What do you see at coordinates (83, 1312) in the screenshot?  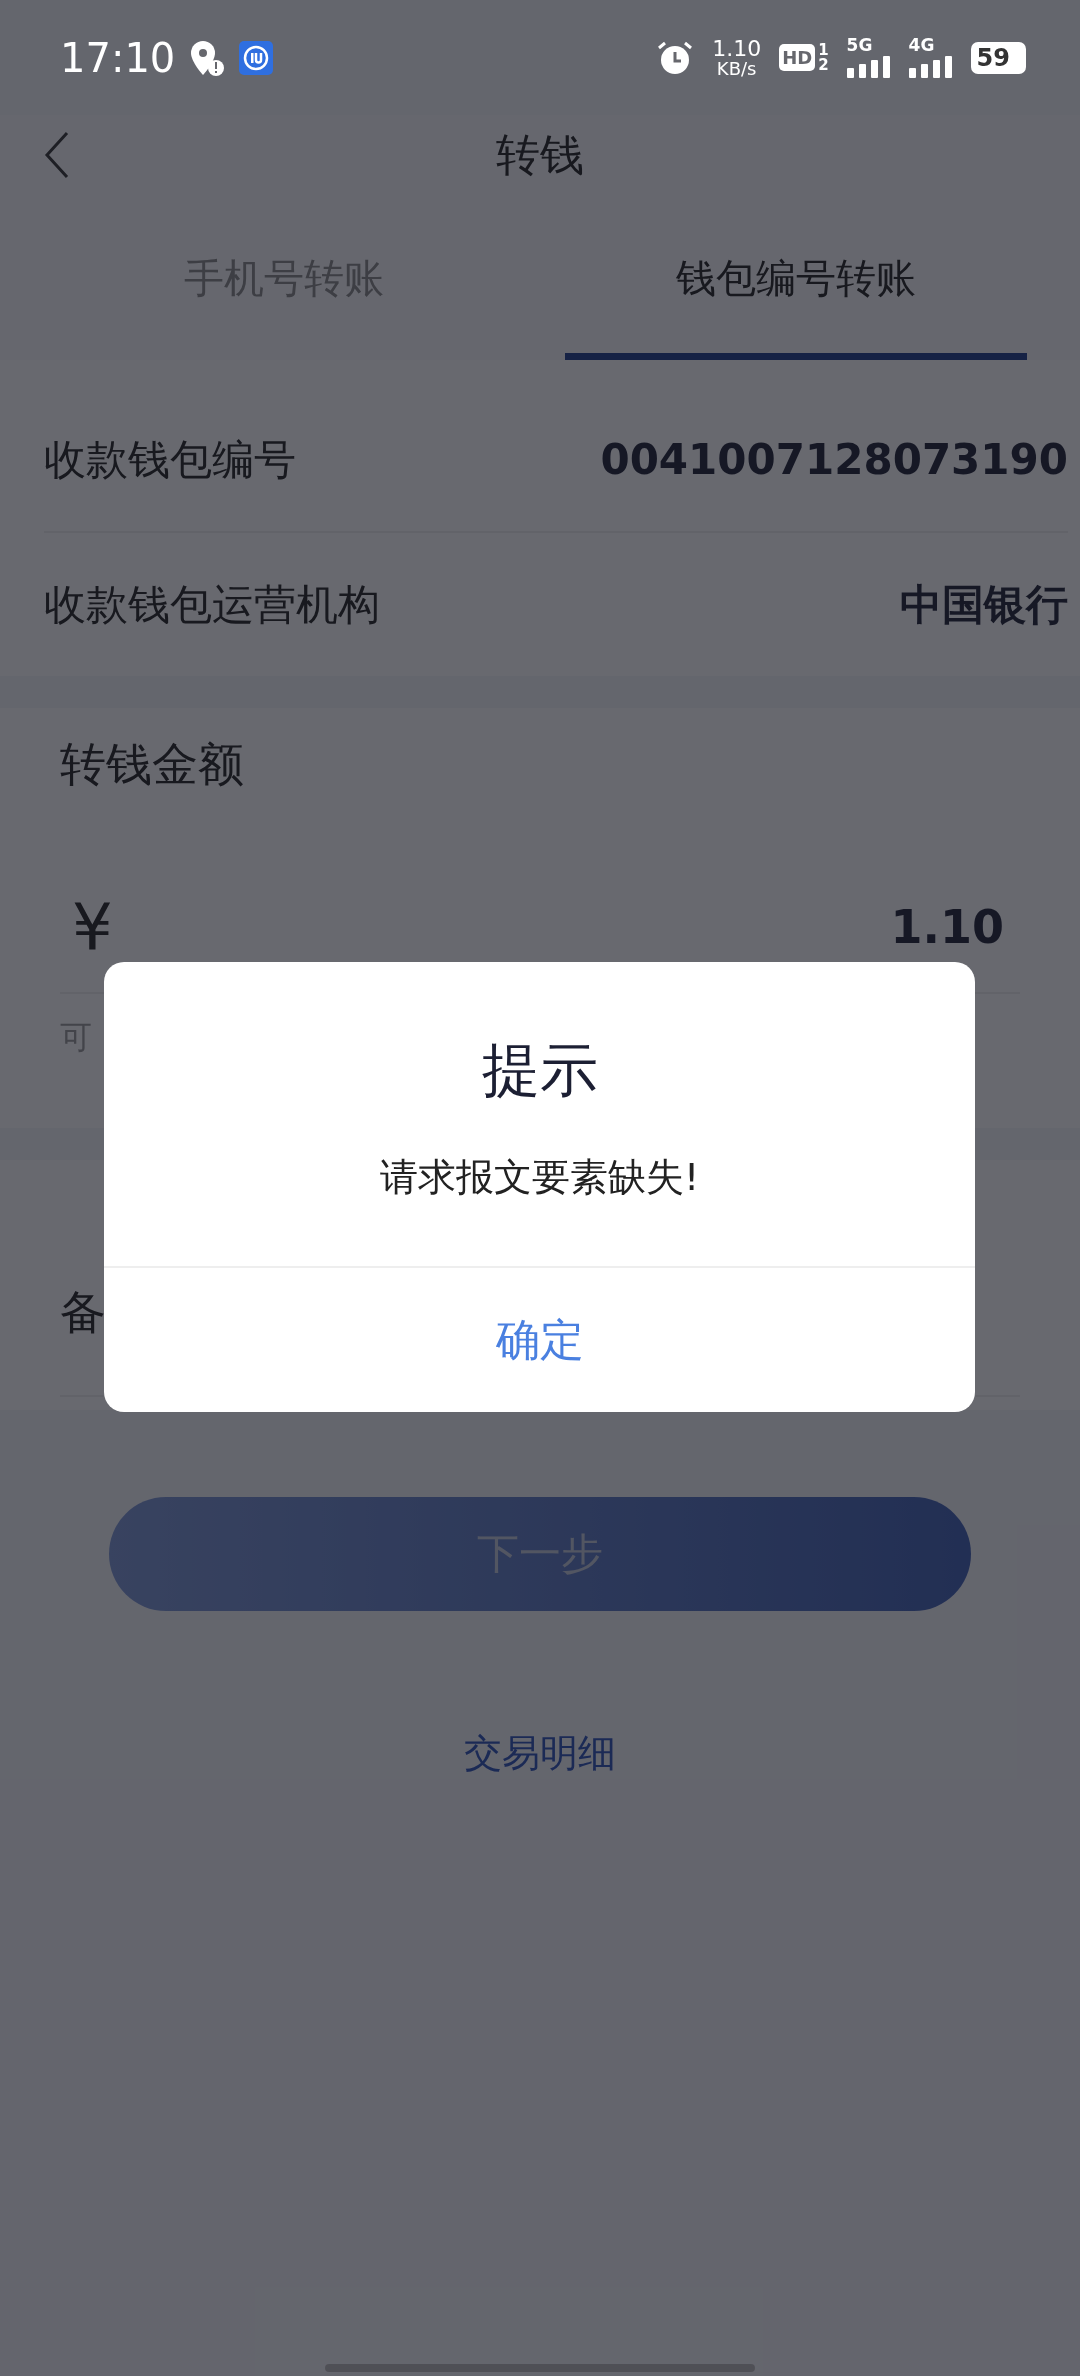 I see `remark-label: 备` at bounding box center [83, 1312].